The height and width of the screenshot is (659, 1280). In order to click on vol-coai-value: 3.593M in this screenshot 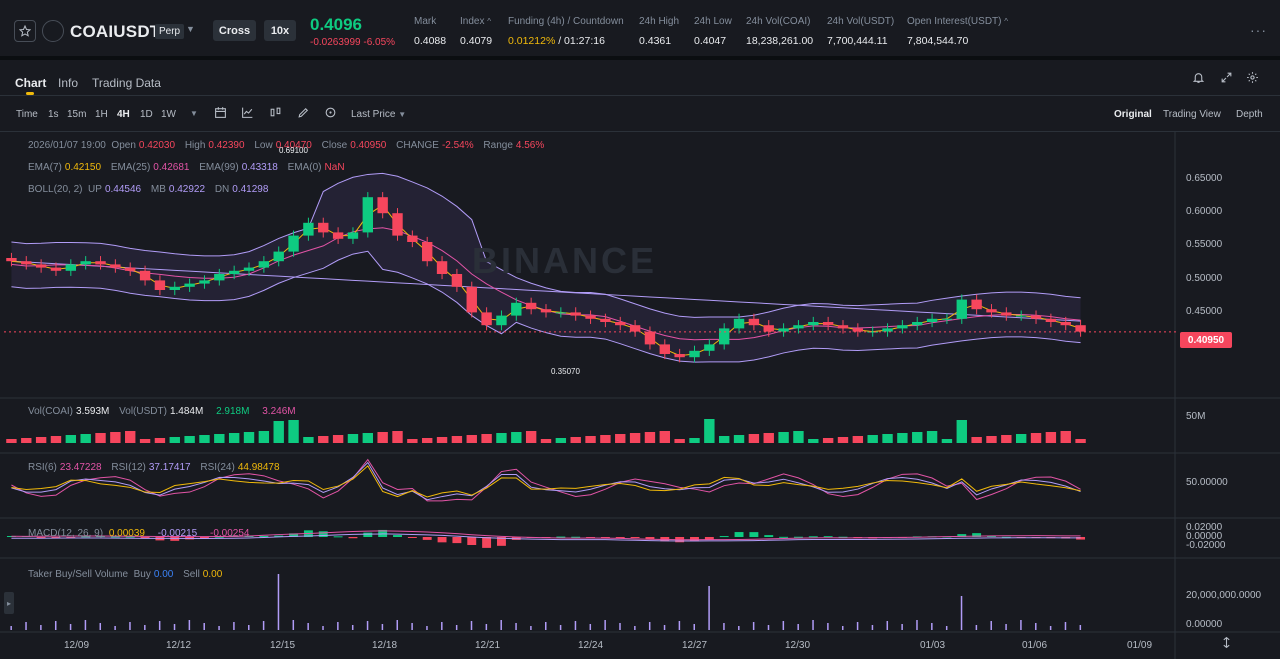, I will do `click(93, 411)`.